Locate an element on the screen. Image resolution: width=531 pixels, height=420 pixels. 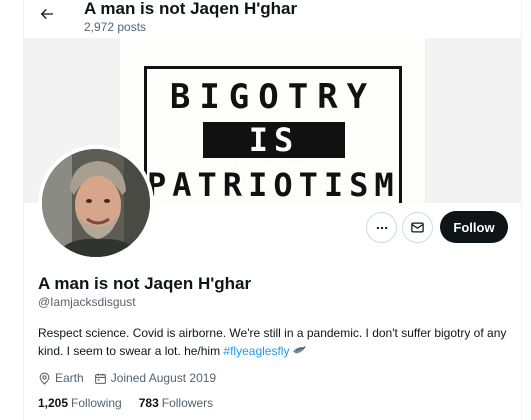
calendar-icon is located at coordinates (100, 378).